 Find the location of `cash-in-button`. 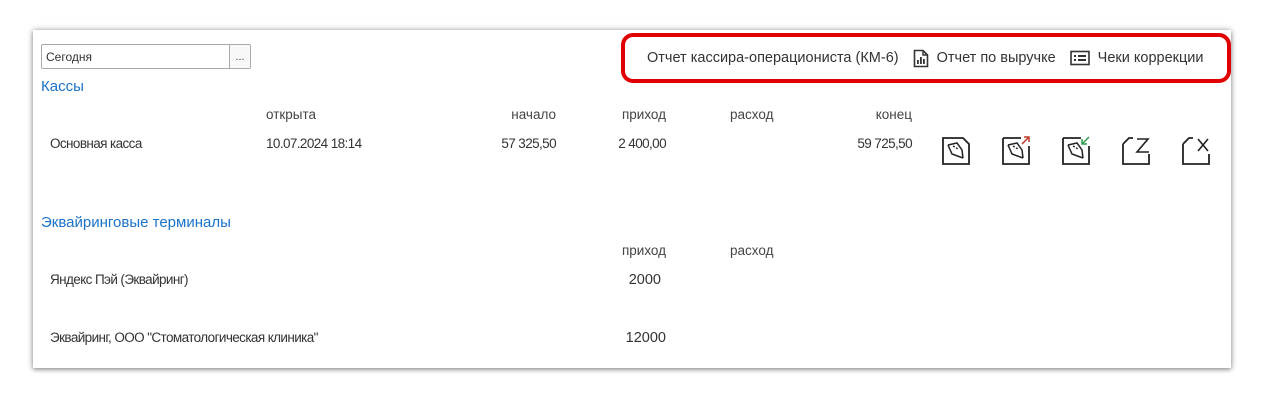

cash-in-button is located at coordinates (1016, 151).